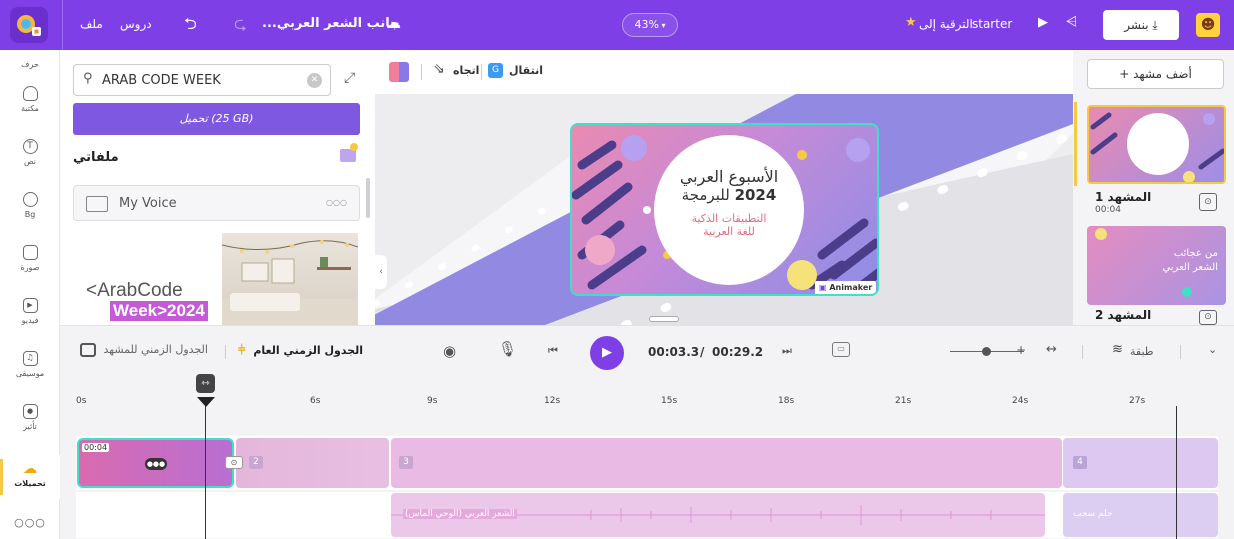 Image resolution: width=1234 pixels, height=539 pixels. I want to click on upgrade-link: الترقية إلى, so click(946, 24).